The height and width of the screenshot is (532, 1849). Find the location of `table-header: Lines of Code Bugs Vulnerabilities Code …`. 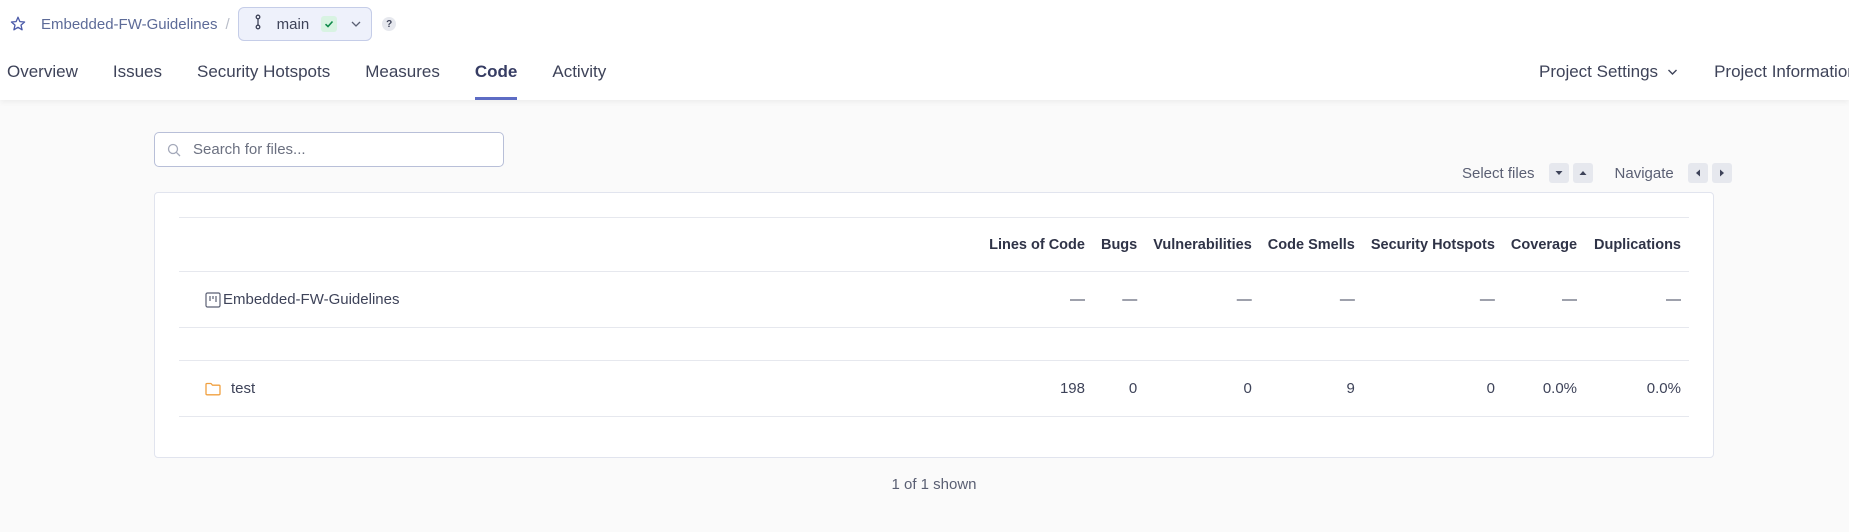

table-header: Lines of Code Bugs Vulnerabilities Code … is located at coordinates (934, 244).